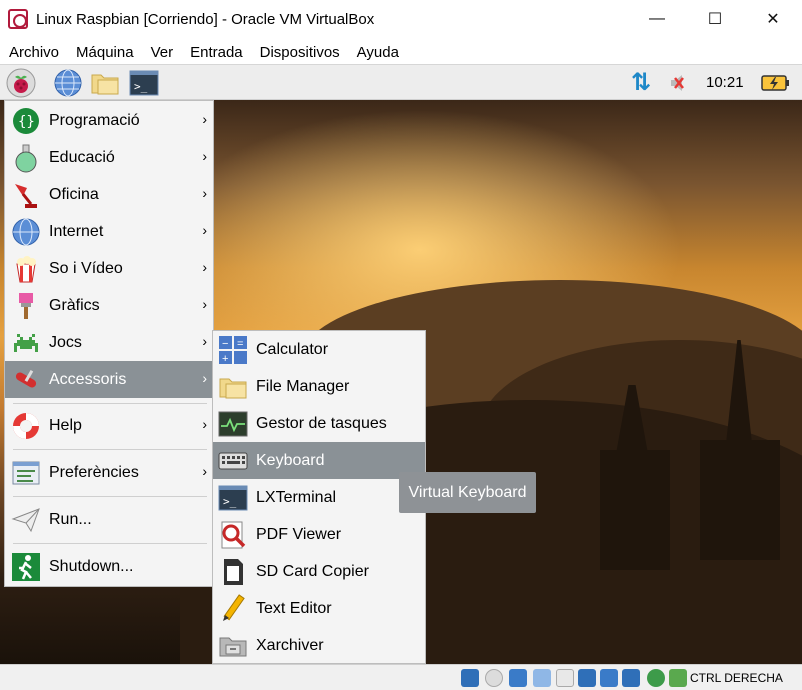 The width and height of the screenshot is (802, 690). Describe the element at coordinates (657, 19) in the screenshot. I see `minimize-button: —` at that location.